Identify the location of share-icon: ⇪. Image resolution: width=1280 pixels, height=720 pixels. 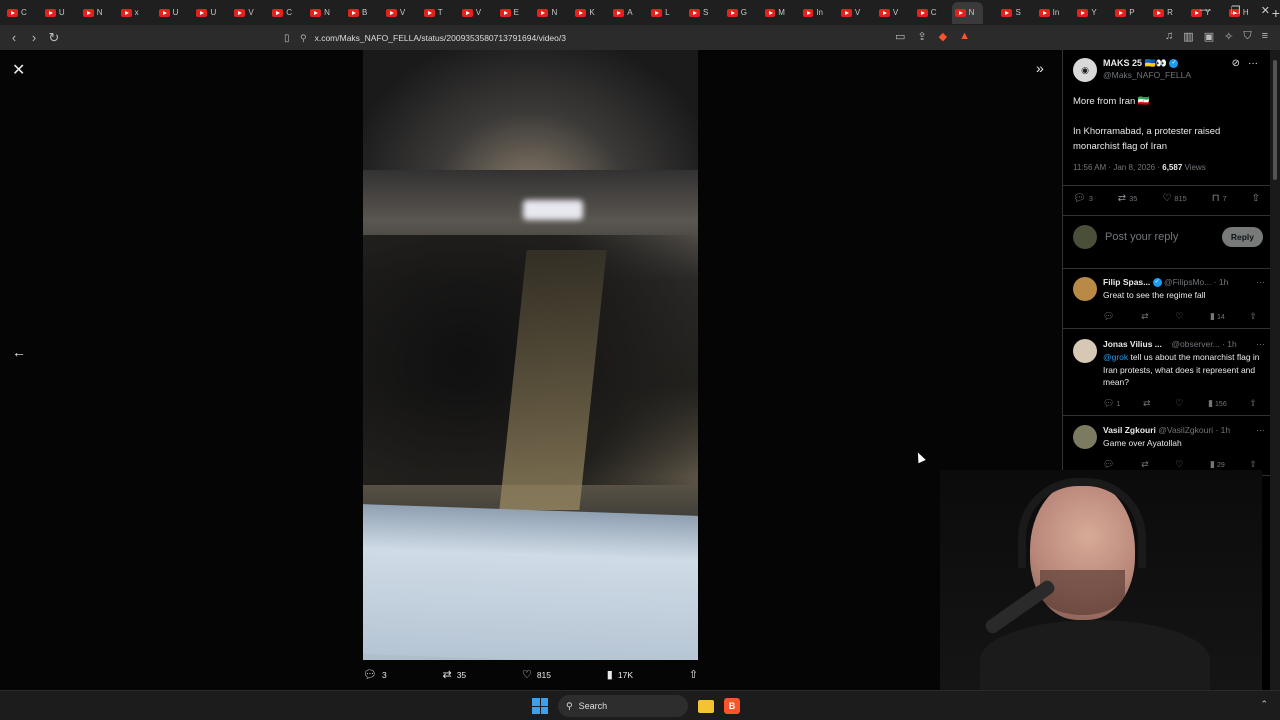
(921, 36).